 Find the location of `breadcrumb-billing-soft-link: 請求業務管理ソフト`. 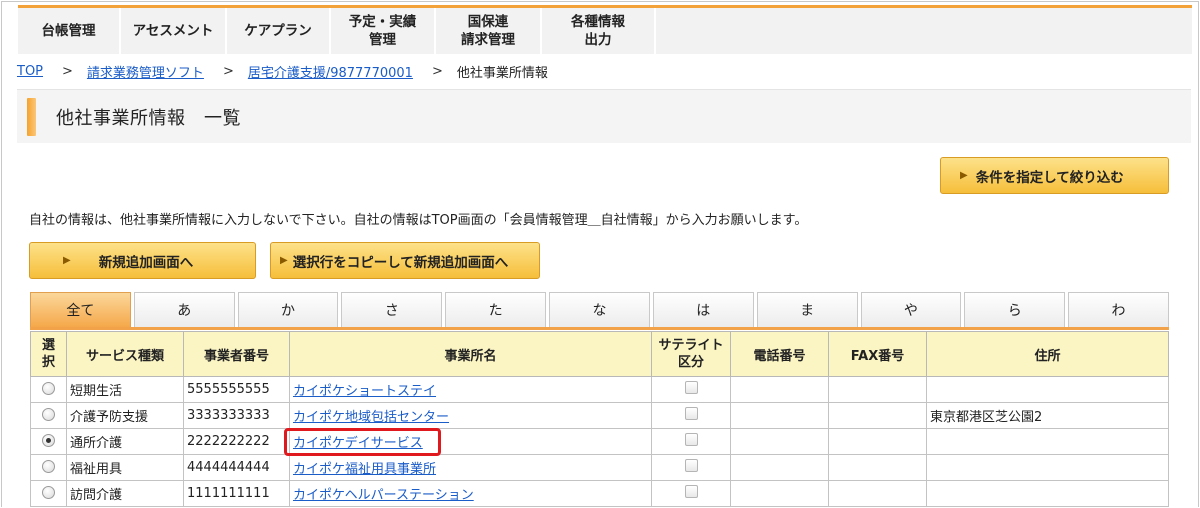

breadcrumb-billing-soft-link: 請求業務管理ソフト is located at coordinates (145, 71).